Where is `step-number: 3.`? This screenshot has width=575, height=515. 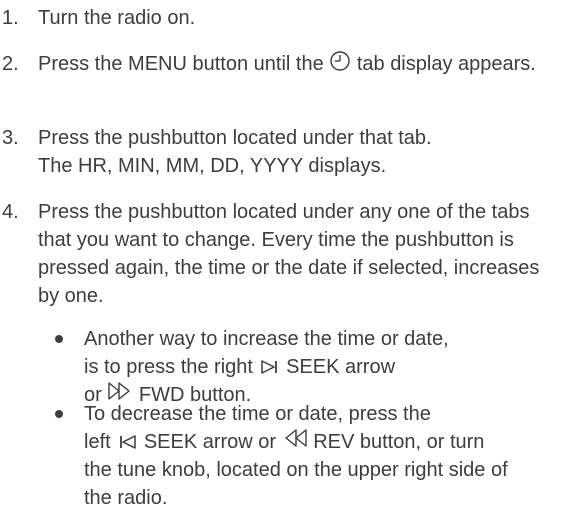 step-number: 3. is located at coordinates (10, 138).